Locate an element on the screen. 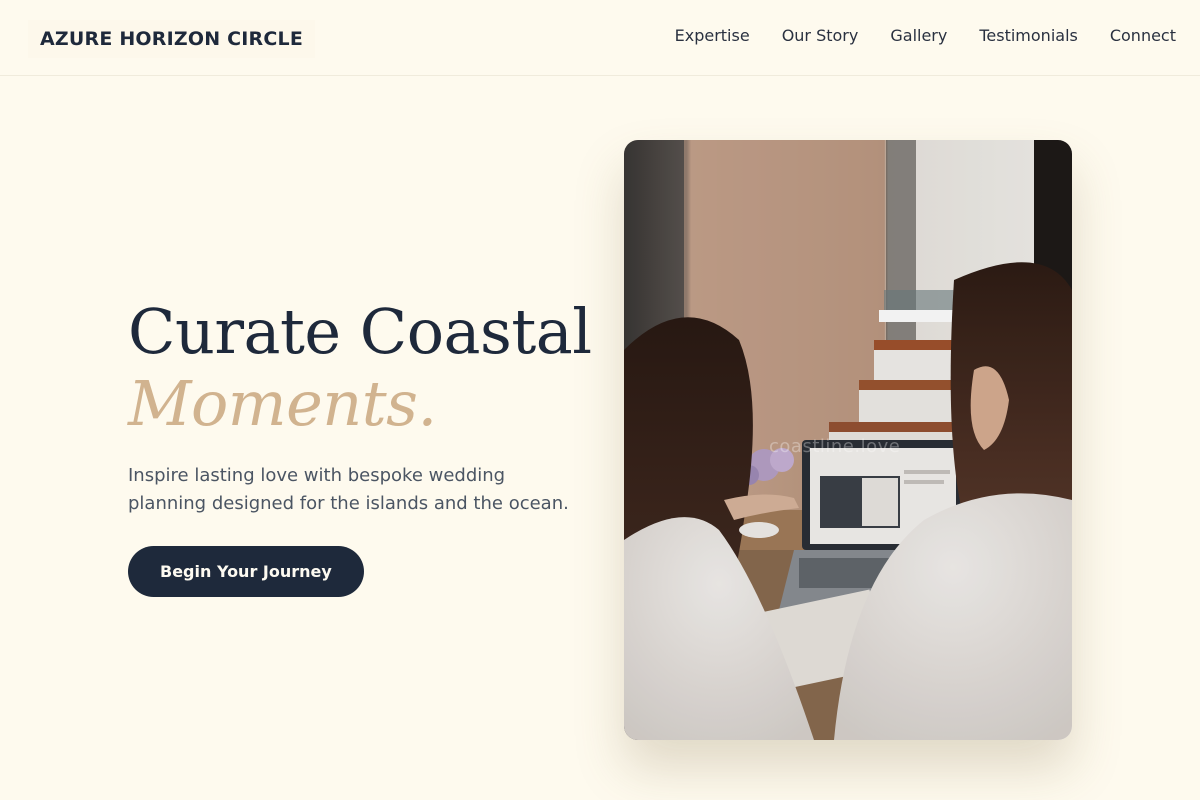  nav-link-our-story: Our Story is located at coordinates (820, 35).